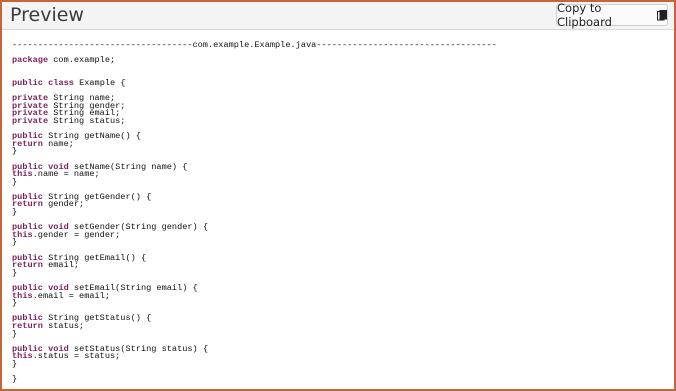 This screenshot has height=391, width=676. I want to click on code-text: gender;, so click(63, 204).